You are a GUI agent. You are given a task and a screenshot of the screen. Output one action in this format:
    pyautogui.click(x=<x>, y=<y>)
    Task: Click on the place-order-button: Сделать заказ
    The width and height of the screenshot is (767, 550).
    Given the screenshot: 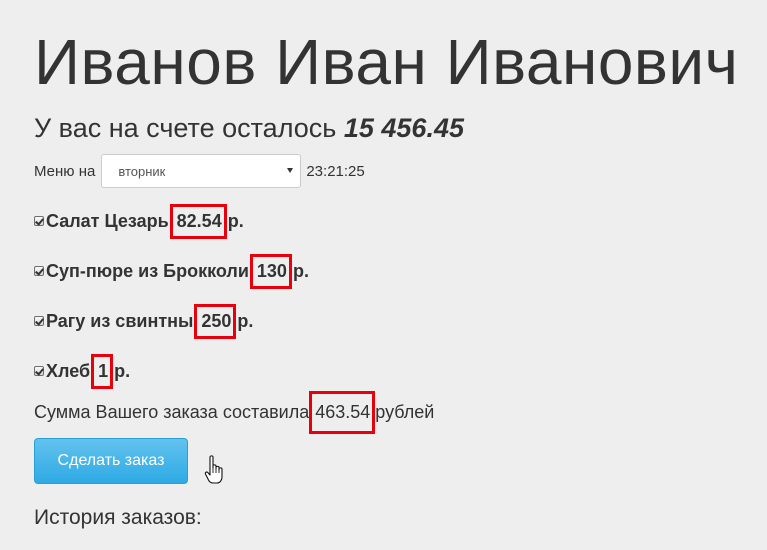 What is the action you would take?
    pyautogui.click(x=111, y=461)
    